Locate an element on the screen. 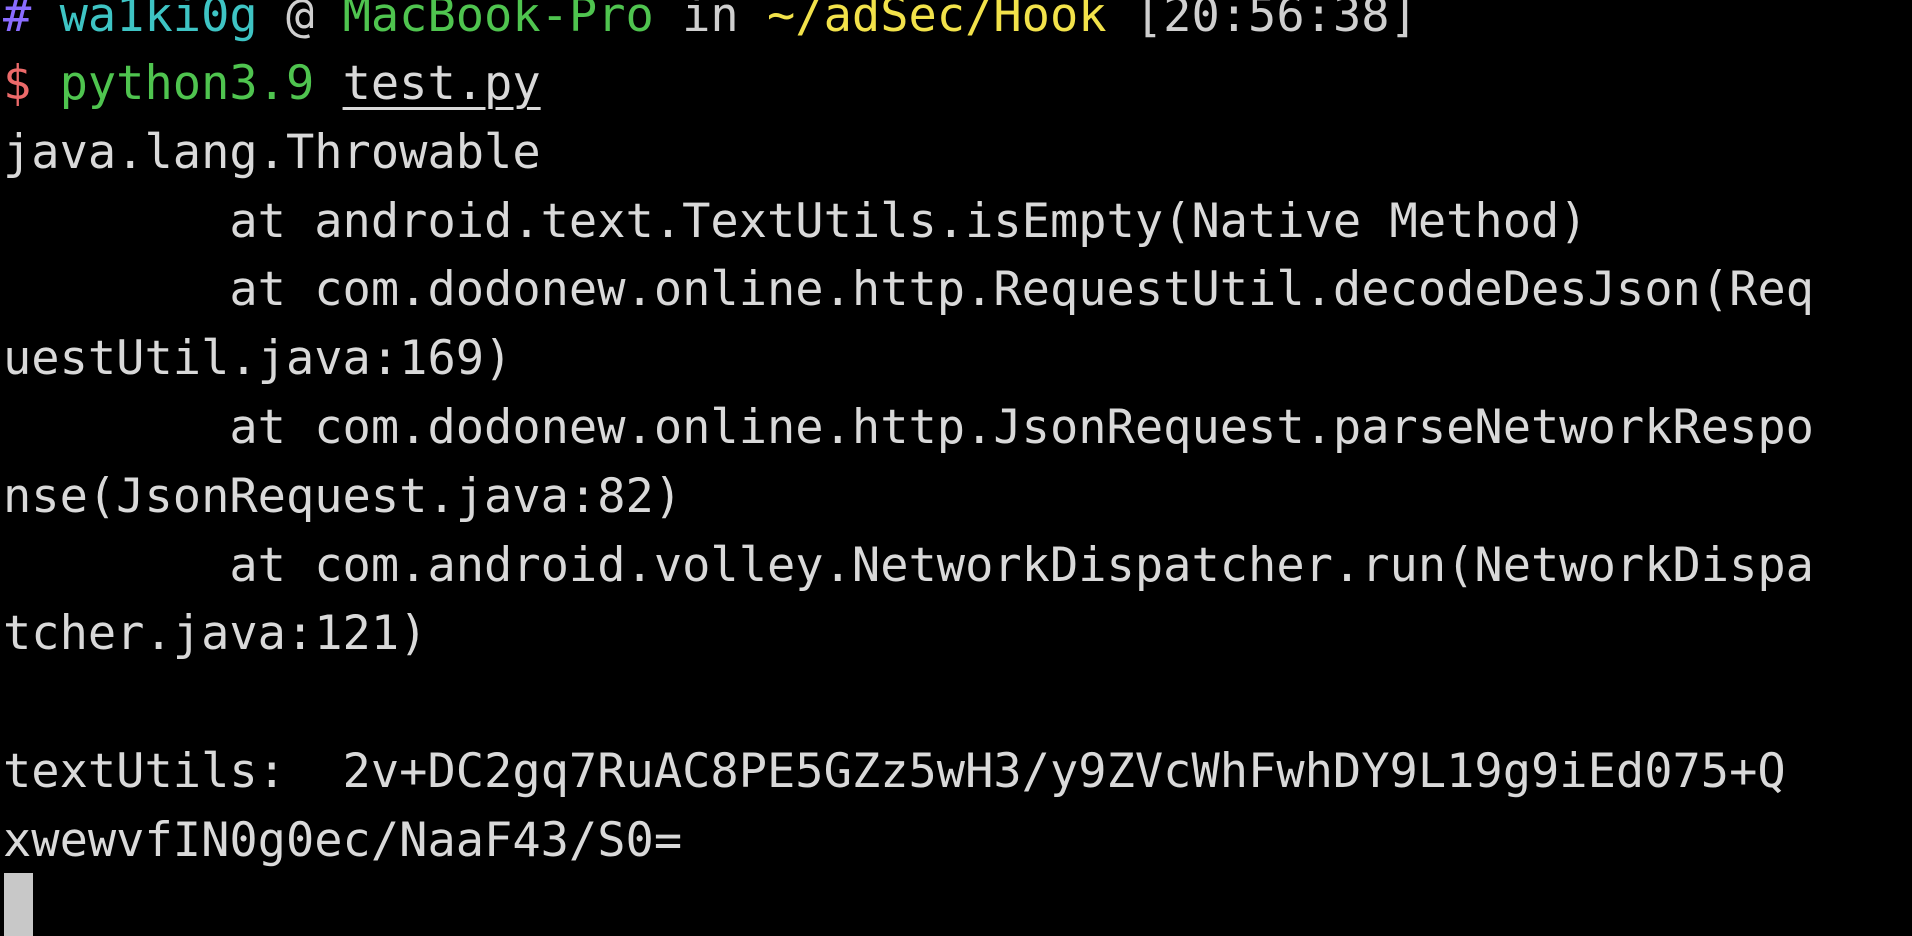 The width and height of the screenshot is (1912, 936). terminal-cursor is located at coordinates (18, 904).